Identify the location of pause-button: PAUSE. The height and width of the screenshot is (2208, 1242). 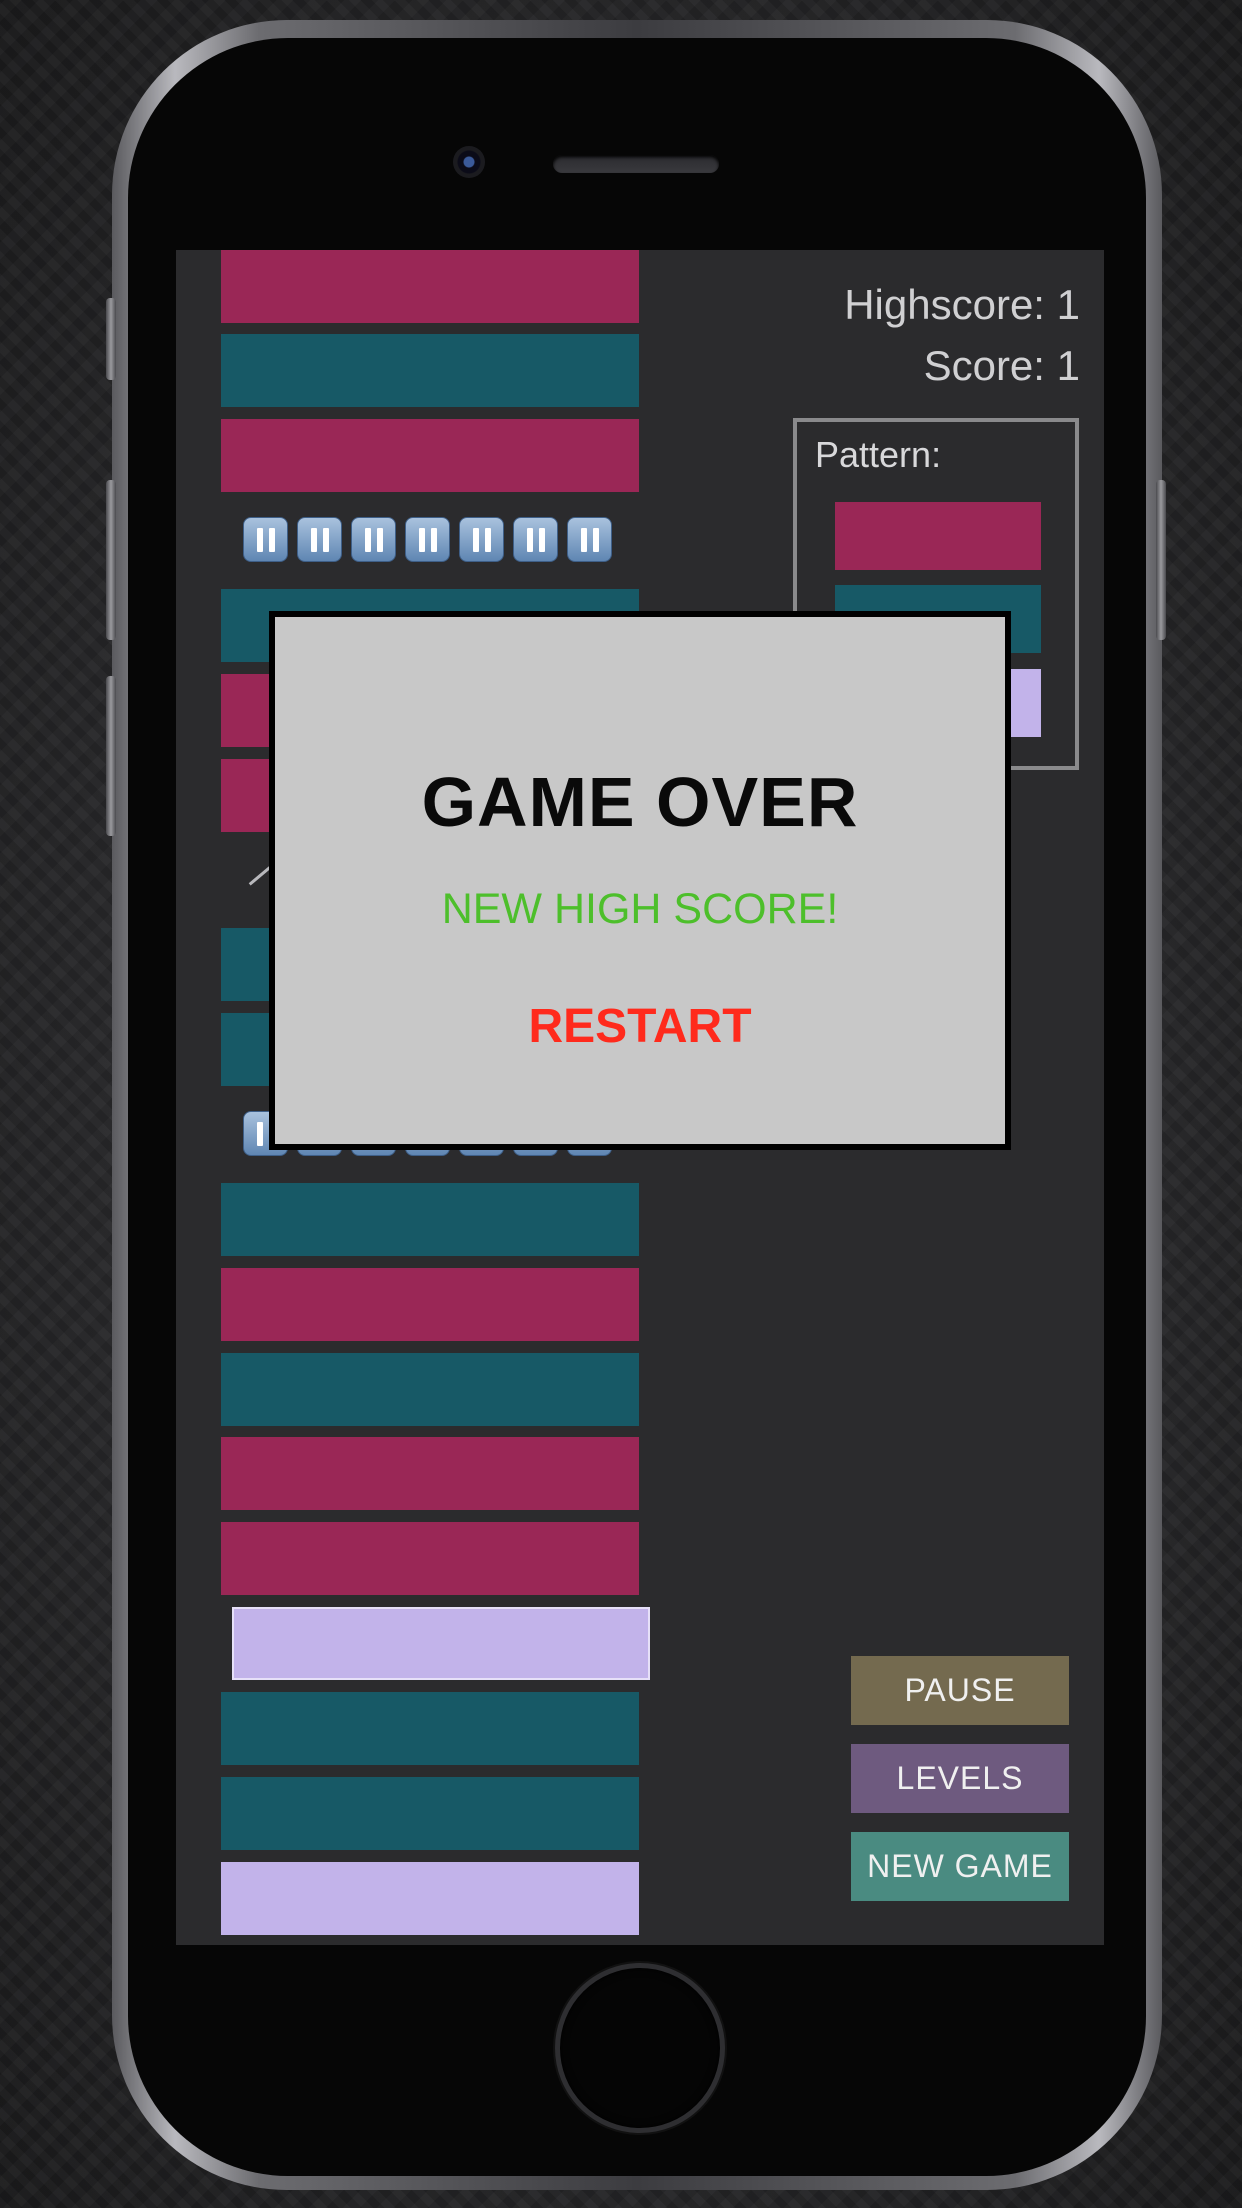
(960, 1690).